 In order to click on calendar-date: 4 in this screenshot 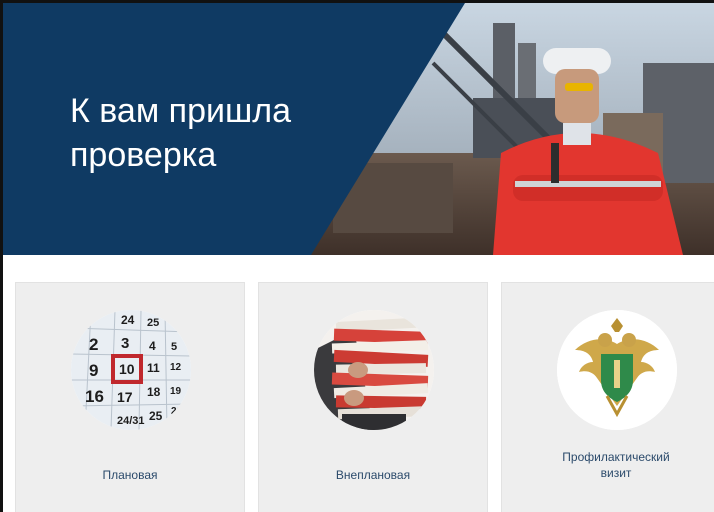, I will do `click(152, 346)`.